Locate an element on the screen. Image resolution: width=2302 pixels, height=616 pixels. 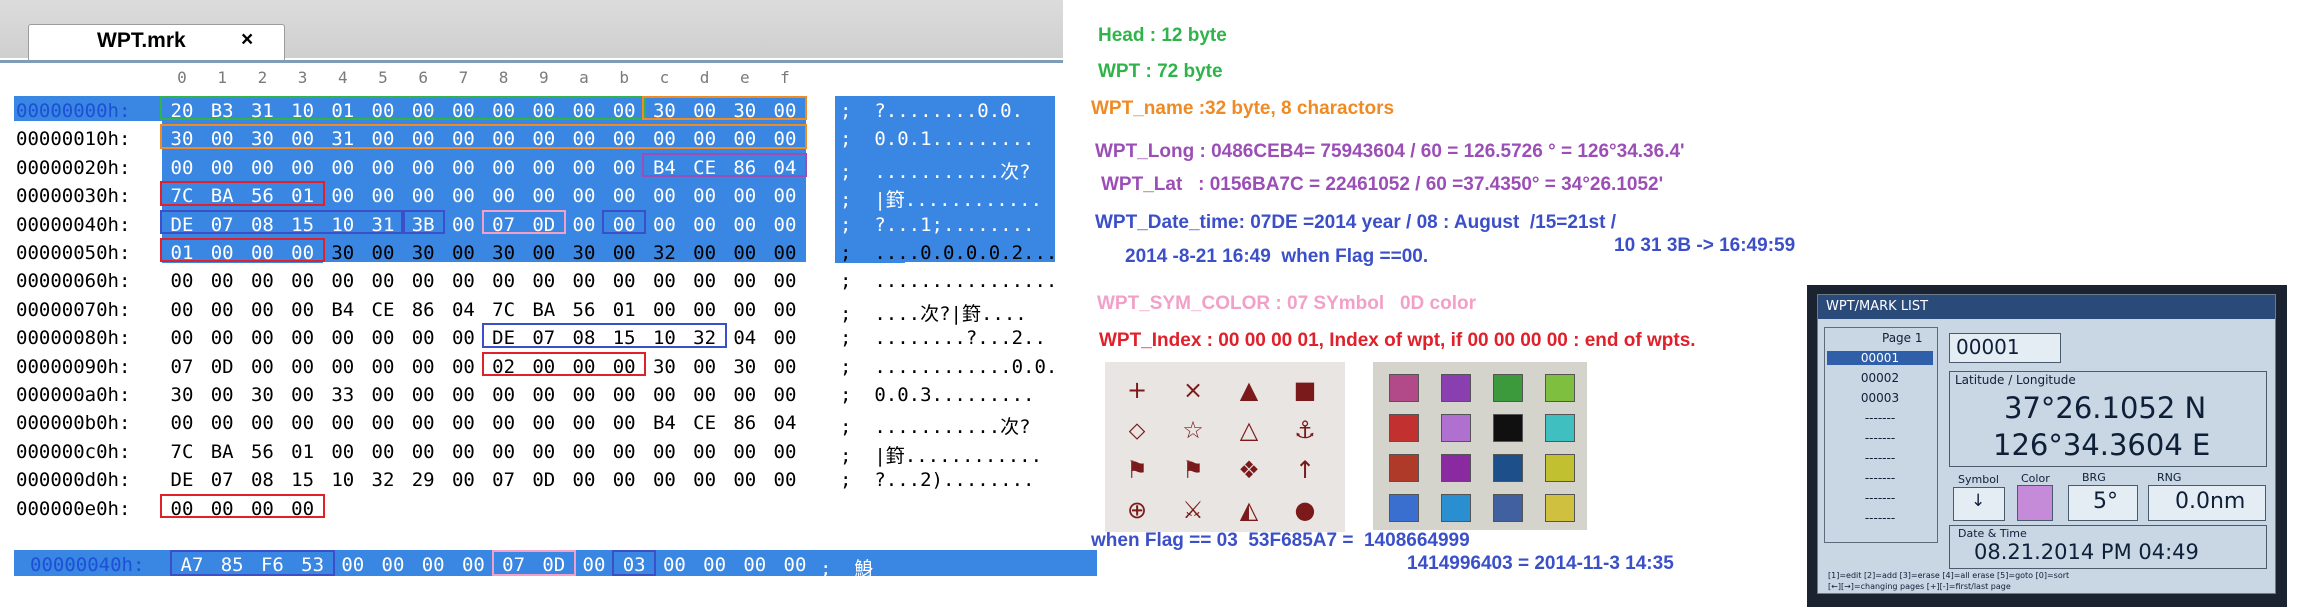
hex-byte: 86 is located at coordinates (745, 423).